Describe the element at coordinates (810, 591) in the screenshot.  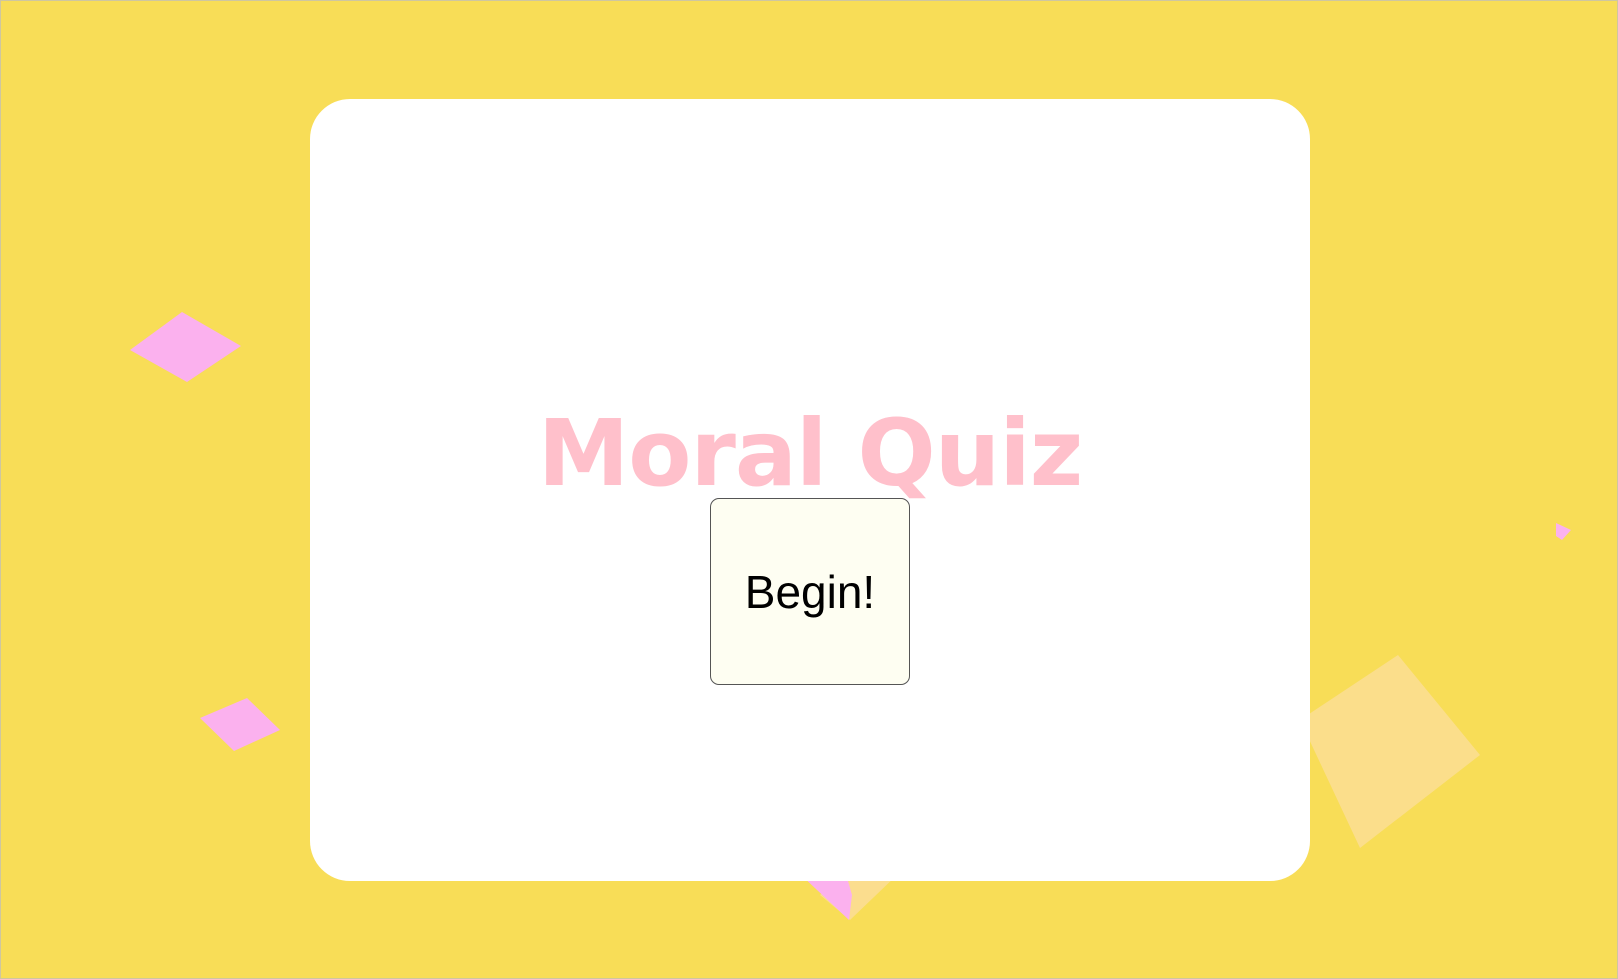
I see `begin-button: Begin!` at that location.